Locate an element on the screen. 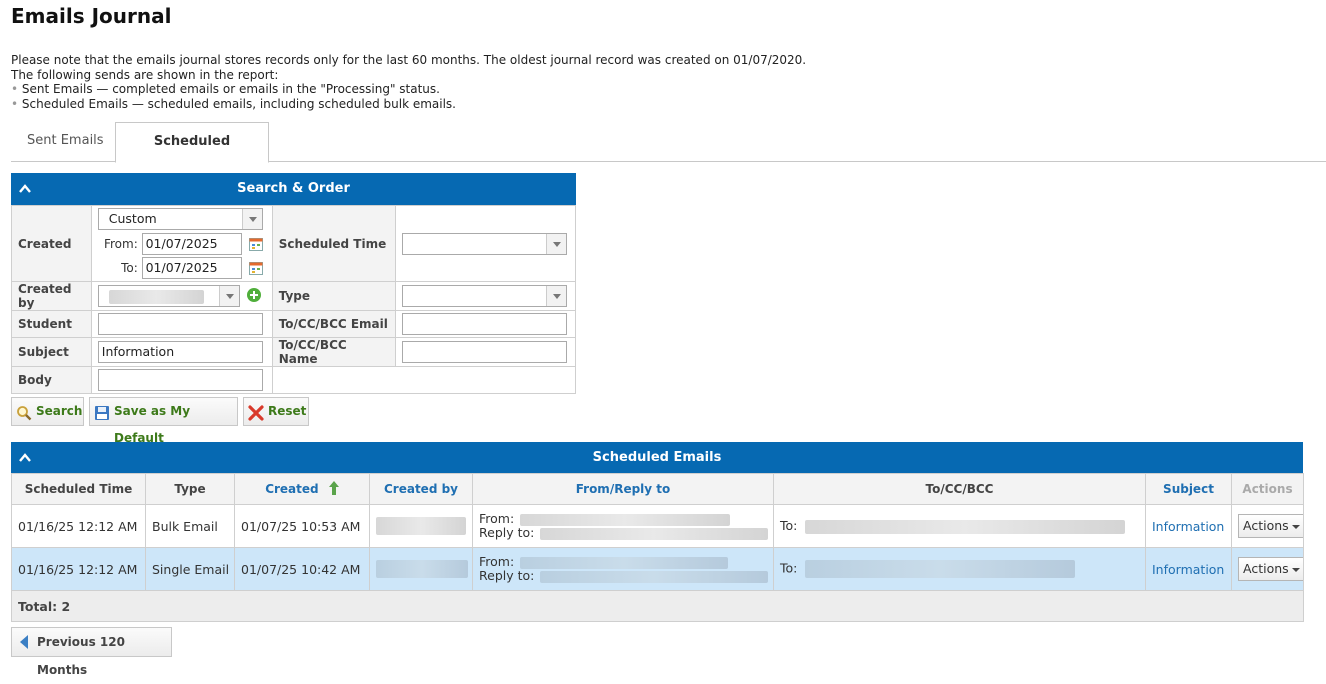  student-input is located at coordinates (180, 324).